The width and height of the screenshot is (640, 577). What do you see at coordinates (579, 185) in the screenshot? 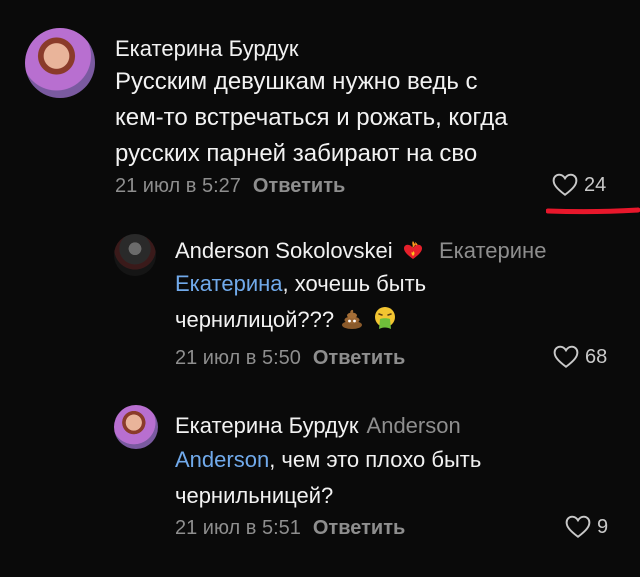
I see `like-button: 24` at bounding box center [579, 185].